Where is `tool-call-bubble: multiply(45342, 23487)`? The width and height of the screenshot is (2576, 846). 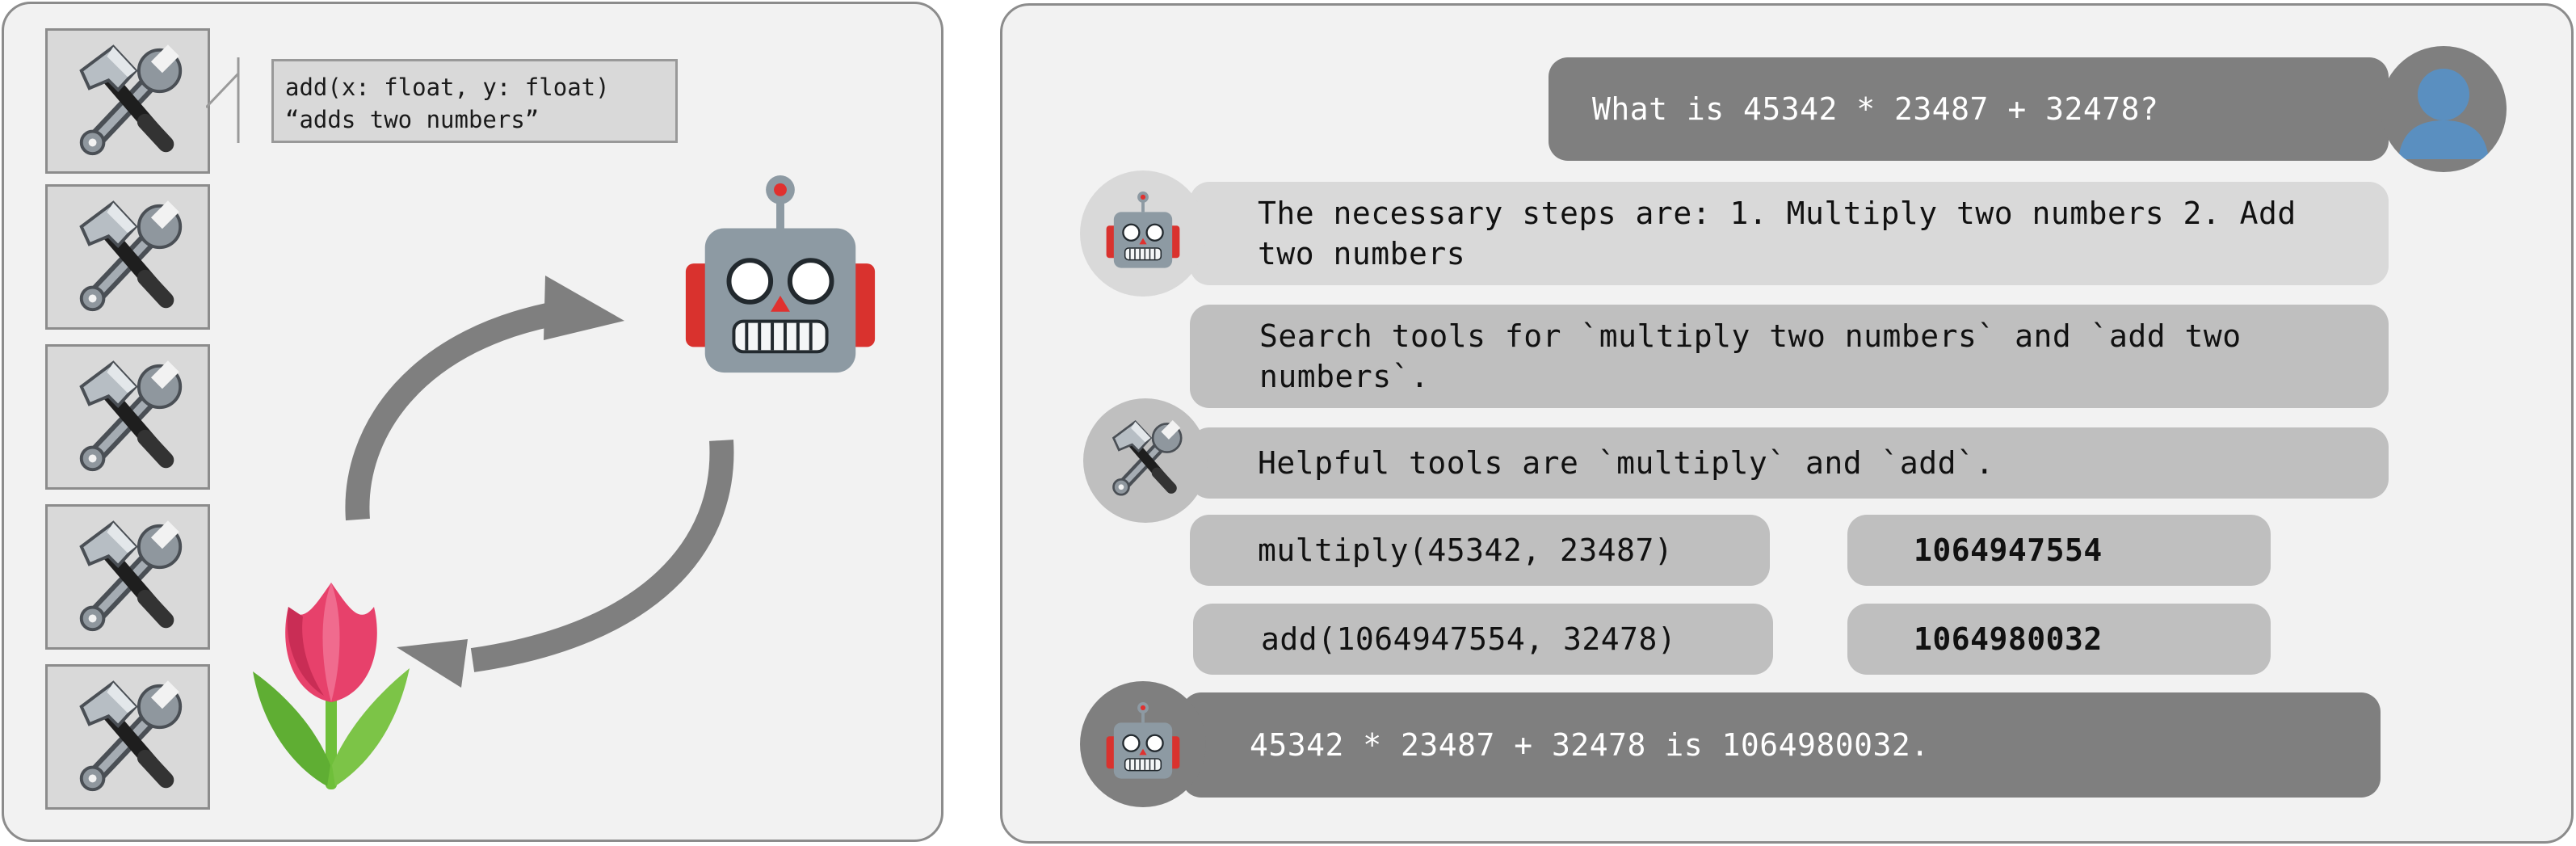 tool-call-bubble: multiply(45342, 23487) is located at coordinates (1480, 550).